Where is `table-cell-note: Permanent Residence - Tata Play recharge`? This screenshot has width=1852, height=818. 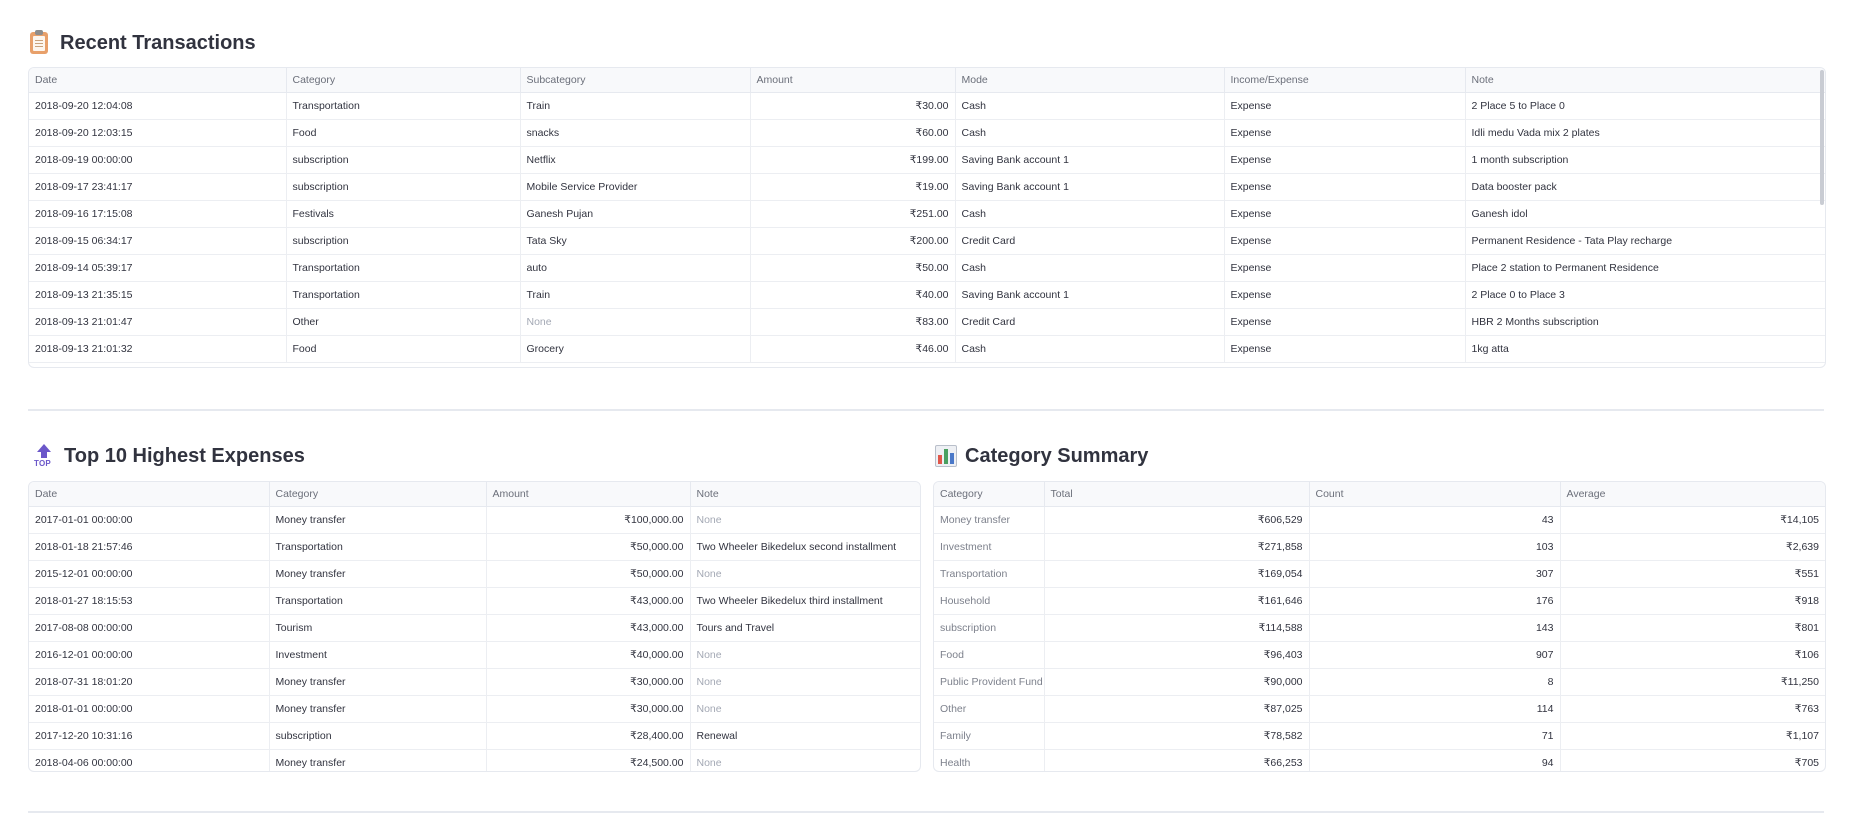
table-cell-note: Permanent Residence - Tata Play recharge is located at coordinates (1645, 241).